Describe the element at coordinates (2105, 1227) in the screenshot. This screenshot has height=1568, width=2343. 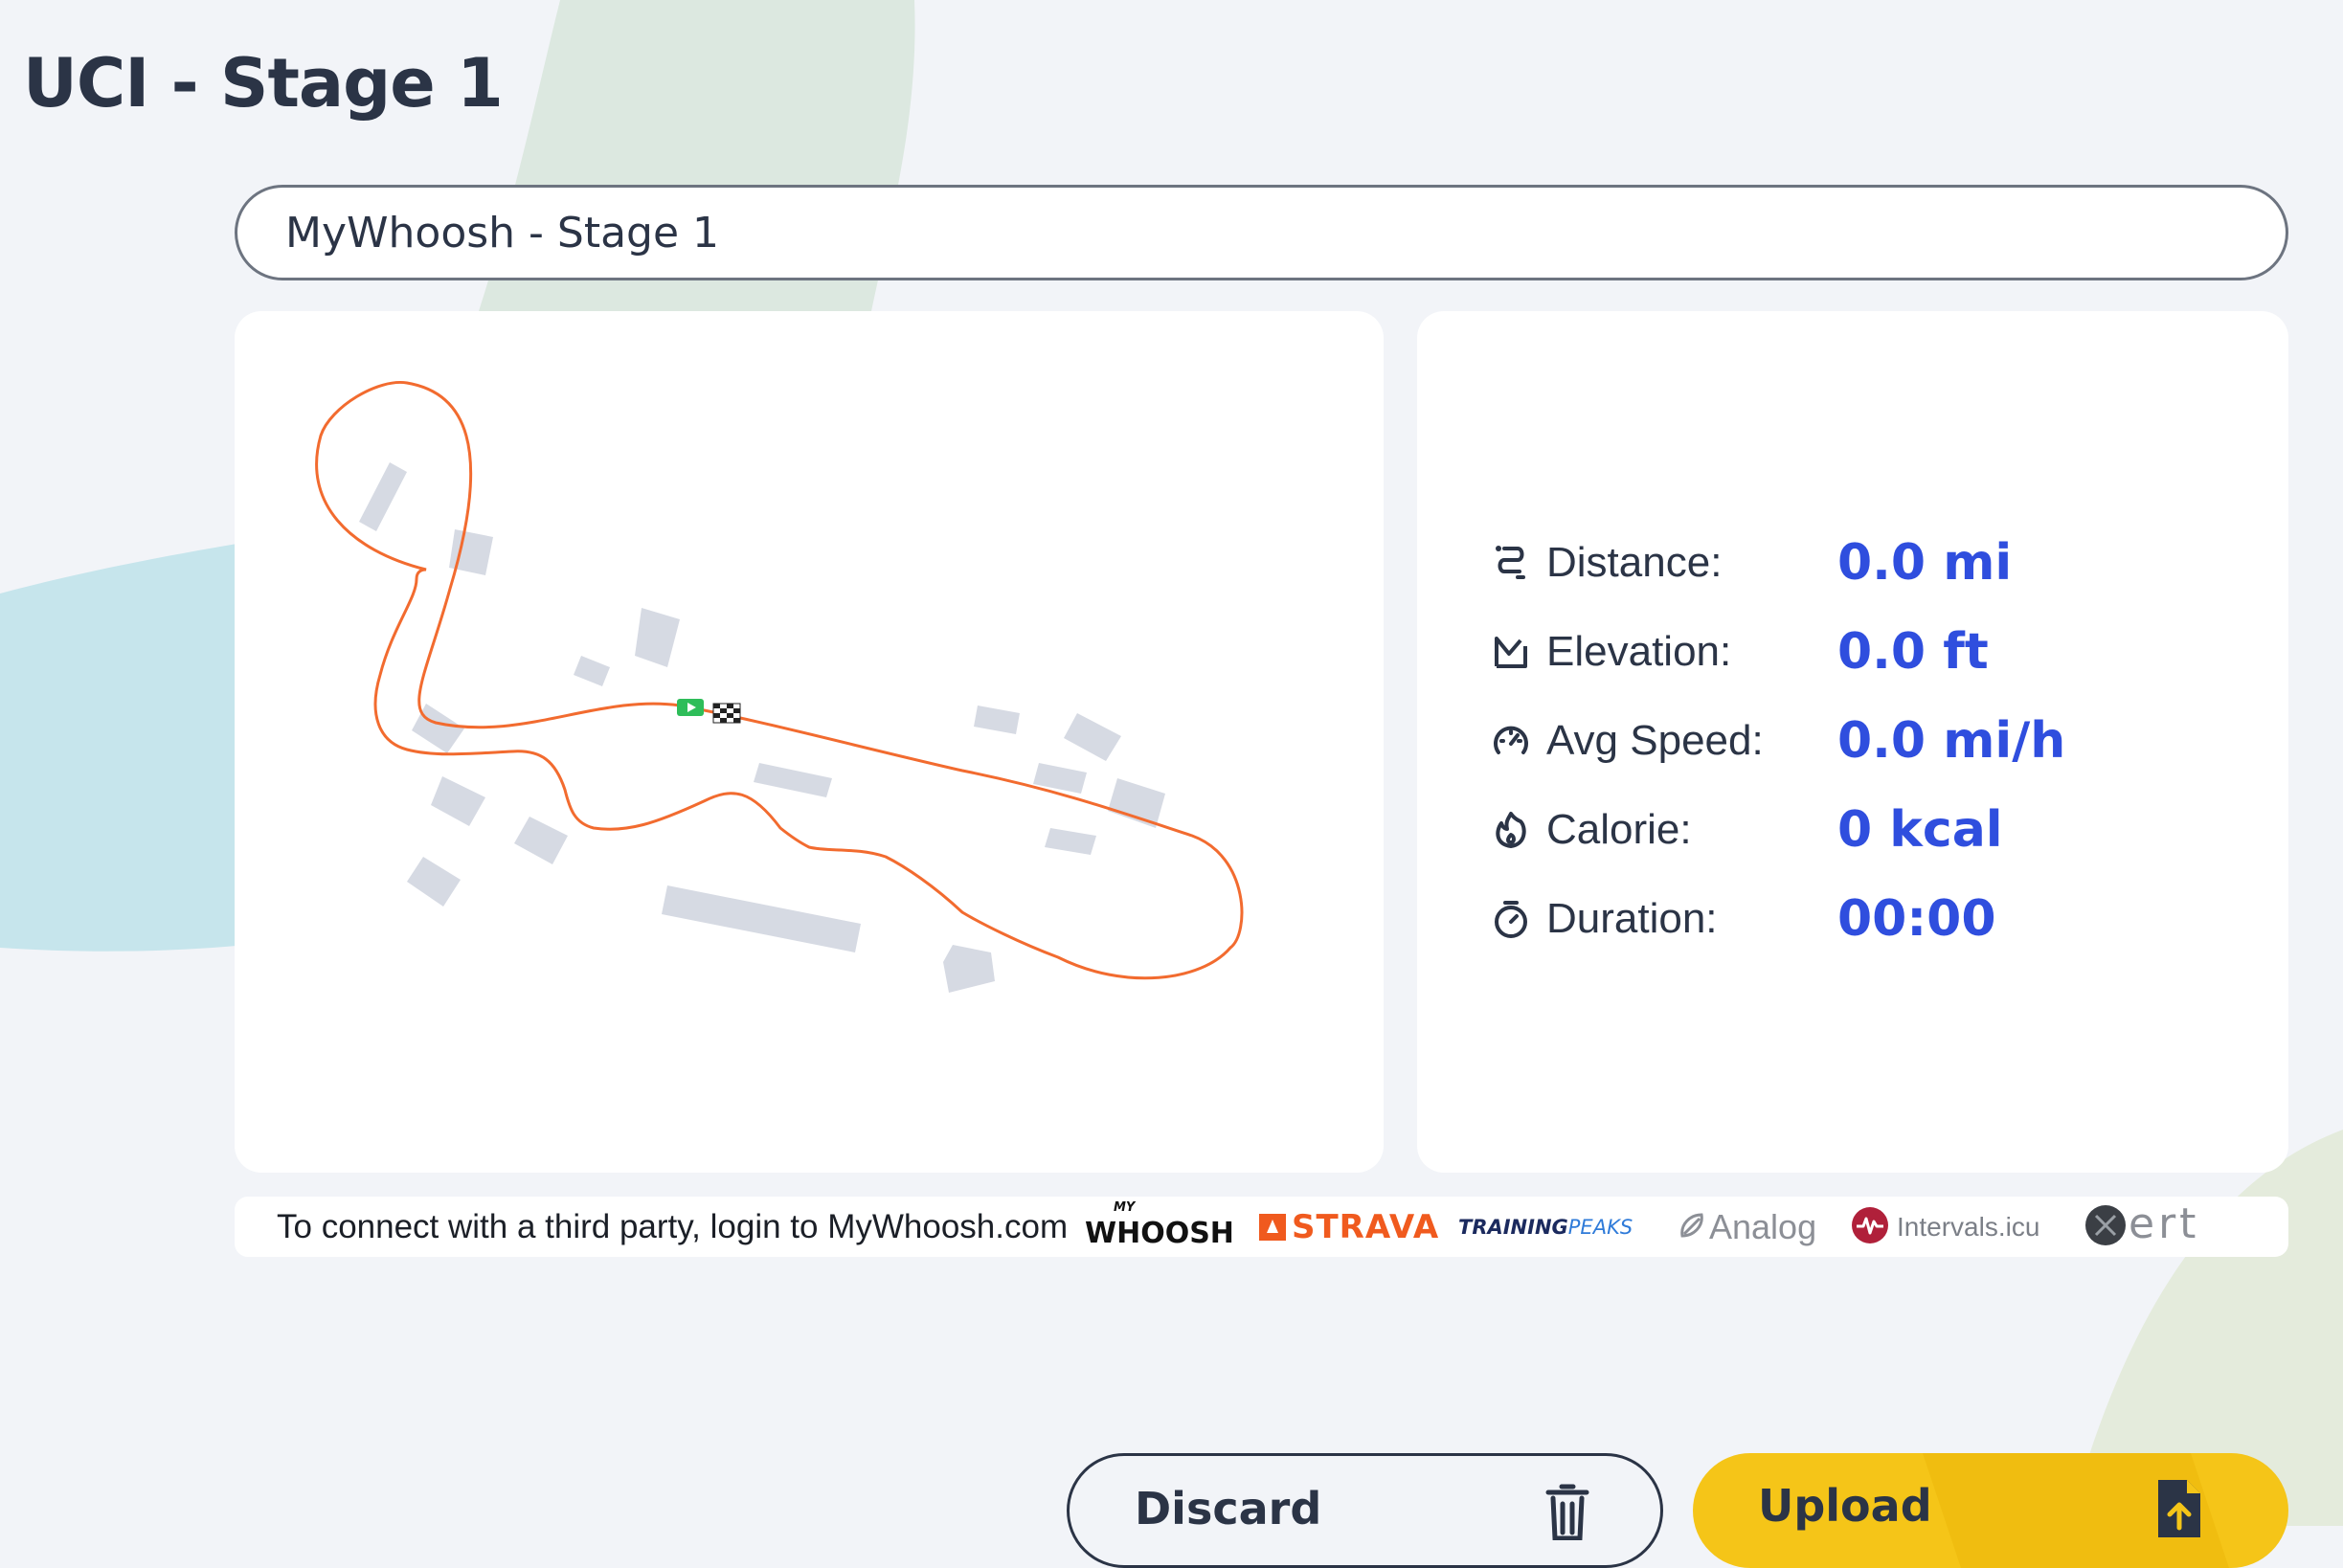
I see `xert-x-icon` at that location.